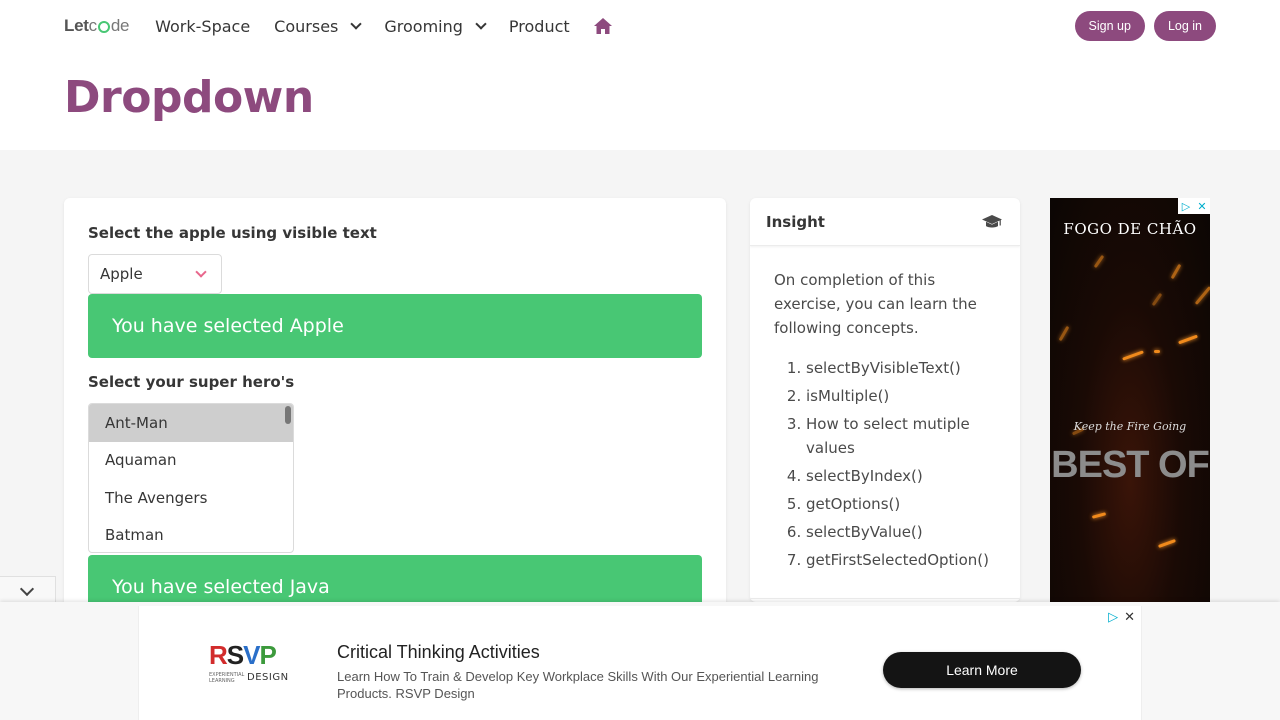 The image size is (1280, 720). Describe the element at coordinates (423, 26) in the screenshot. I see `nav-grooming-label: Grooming` at that location.